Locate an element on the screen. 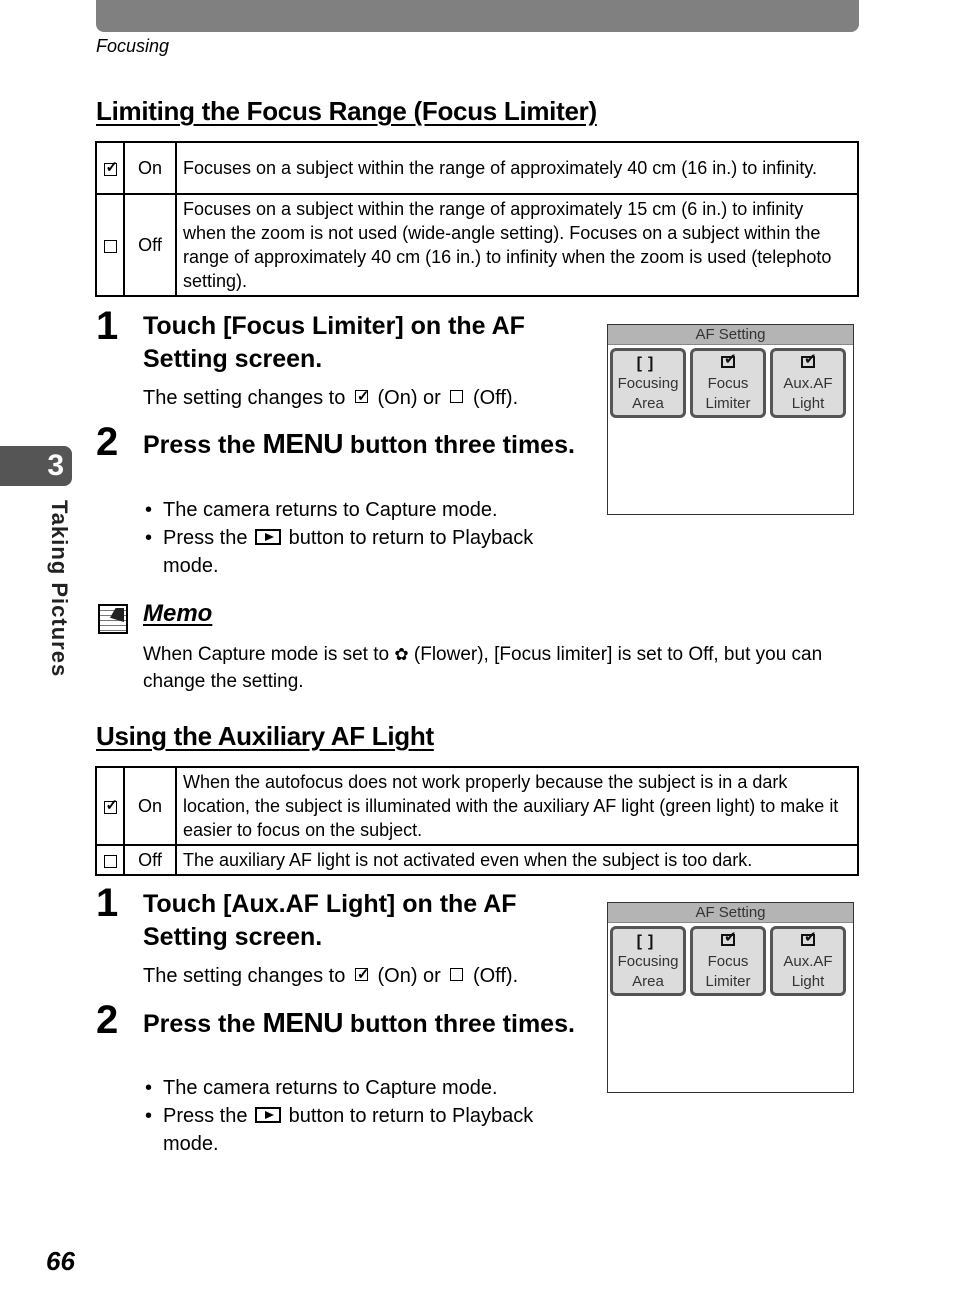 The image size is (954, 1314). header-bar is located at coordinates (477, 16).